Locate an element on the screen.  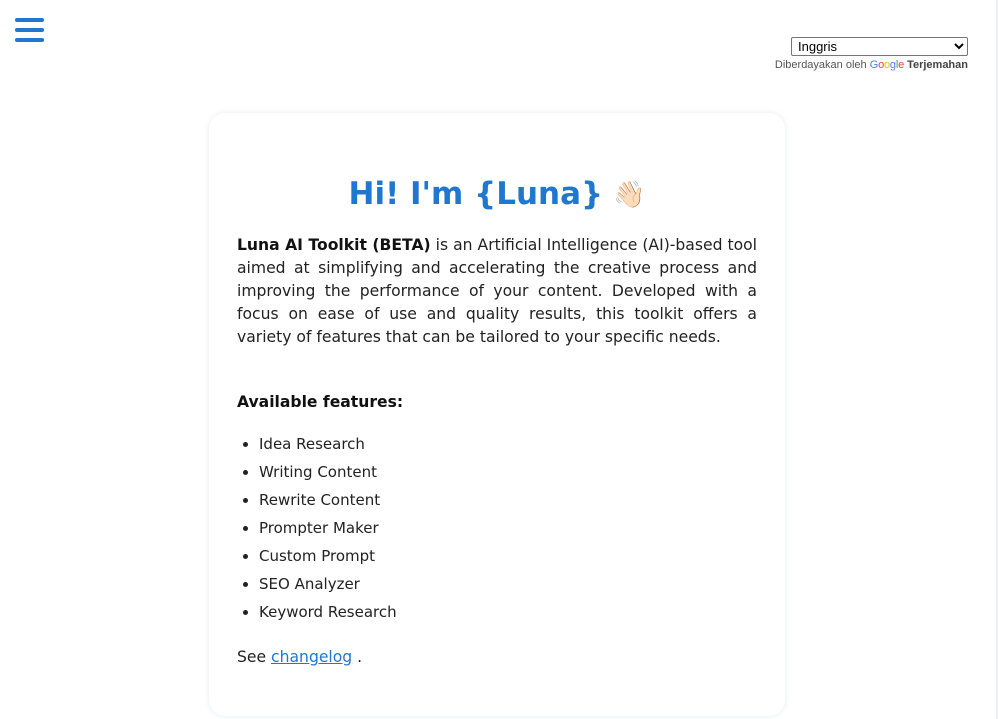
translate-link: Terjemahan is located at coordinates (937, 65).